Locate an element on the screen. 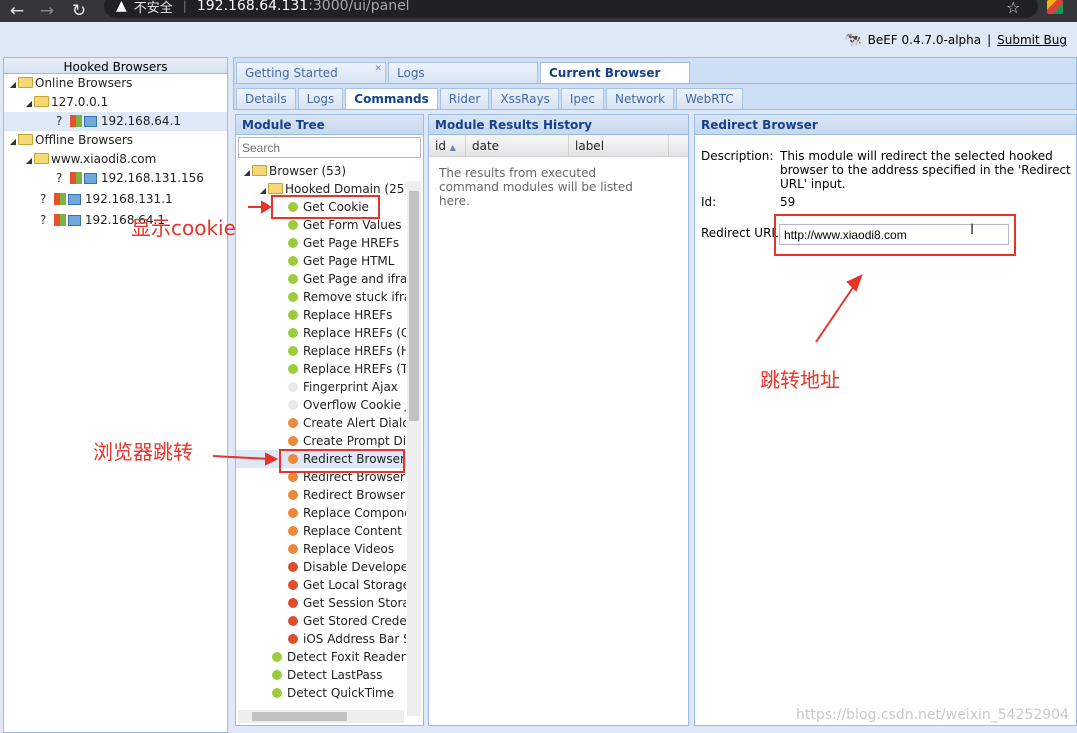  module-item: Detect Foxit Reader is located at coordinates (321, 657).